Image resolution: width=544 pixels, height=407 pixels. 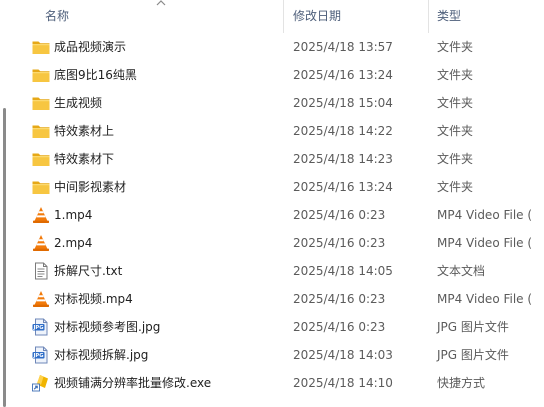 What do you see at coordinates (95, 75) in the screenshot?
I see `file-name: 底图9比16纯黑` at bounding box center [95, 75].